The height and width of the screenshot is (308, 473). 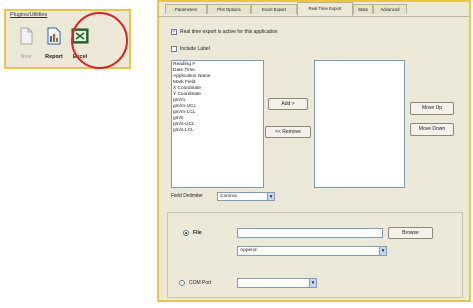 What do you see at coordinates (432, 129) in the screenshot?
I see `move-down-button: Move Down` at bounding box center [432, 129].